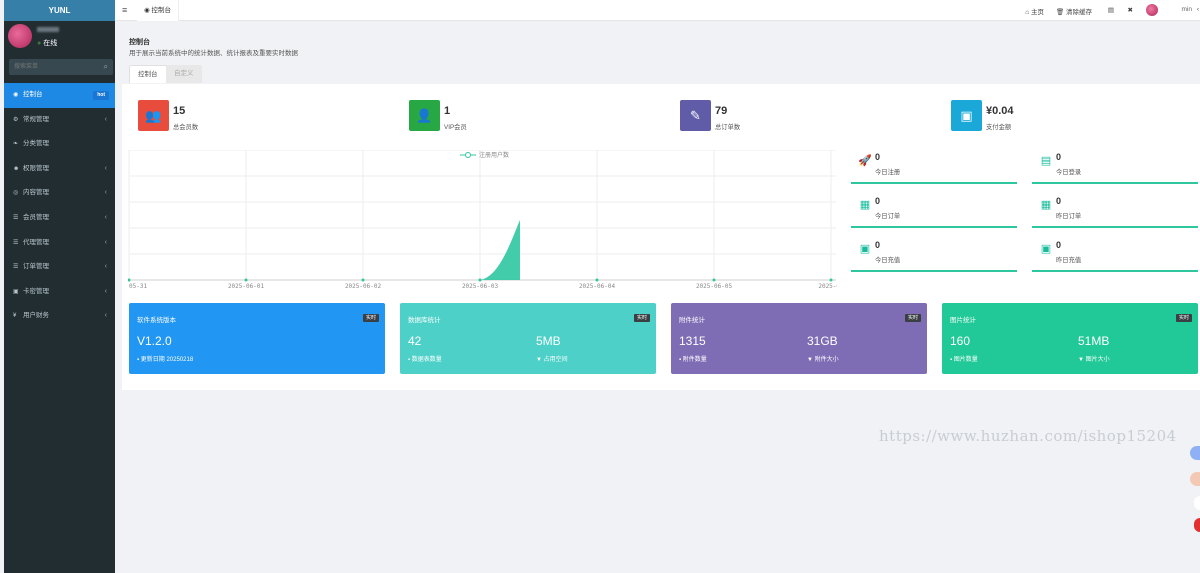  What do you see at coordinates (1074, 11) in the screenshot?
I see `clear-cache-link: 🗑 清除缓存` at bounding box center [1074, 11].